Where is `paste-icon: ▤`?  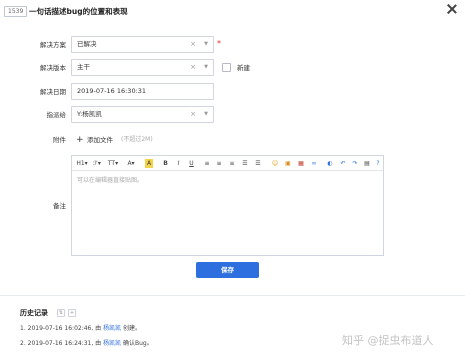
paste-icon: ▤ is located at coordinates (367, 163).